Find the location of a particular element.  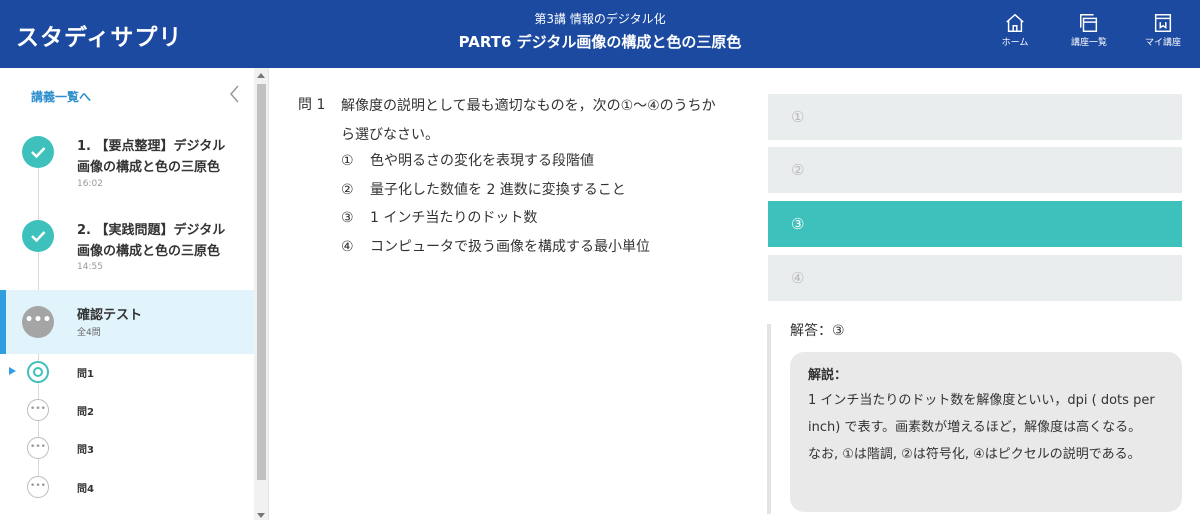

lesson-item-2: 2. 【実践問題】デジタル画像の構成と色の三原色 14:55 is located at coordinates (127, 253).